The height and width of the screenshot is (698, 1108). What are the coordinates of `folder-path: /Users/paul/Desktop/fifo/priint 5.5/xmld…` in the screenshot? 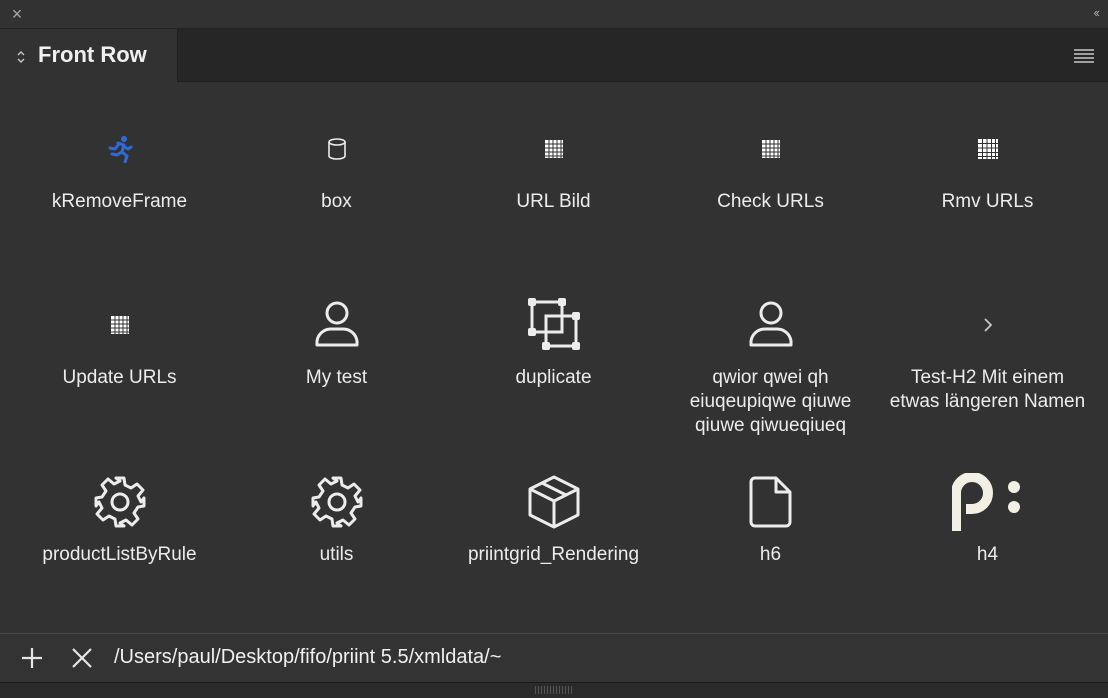 It's located at (308, 657).